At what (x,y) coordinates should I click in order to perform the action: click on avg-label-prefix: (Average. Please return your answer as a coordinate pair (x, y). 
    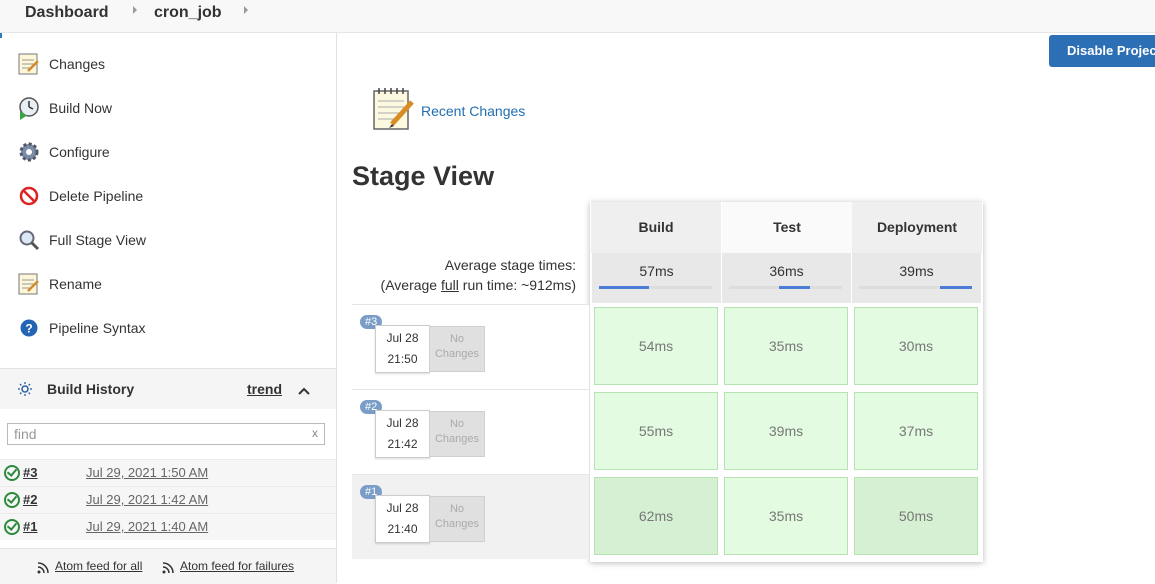
    Looking at the image, I should click on (410, 285).